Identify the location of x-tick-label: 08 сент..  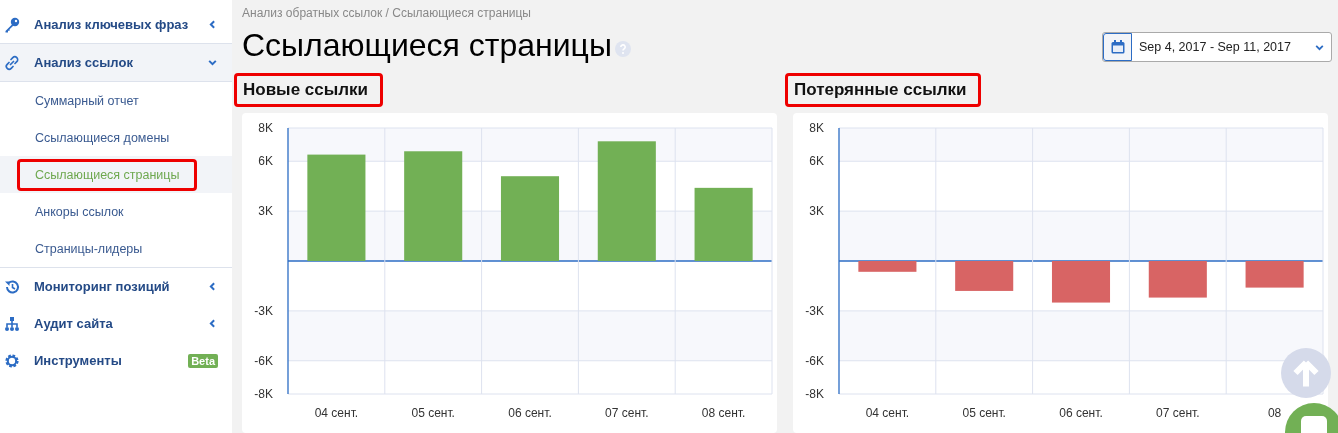
(723, 413).